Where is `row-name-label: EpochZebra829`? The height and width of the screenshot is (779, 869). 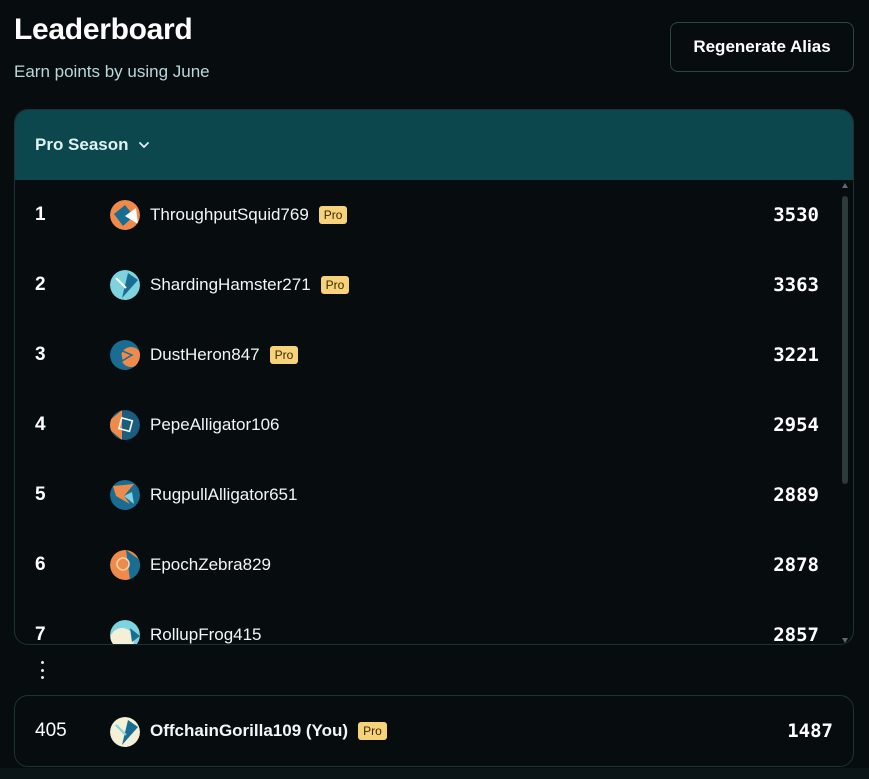
row-name-label: EpochZebra829 is located at coordinates (210, 564).